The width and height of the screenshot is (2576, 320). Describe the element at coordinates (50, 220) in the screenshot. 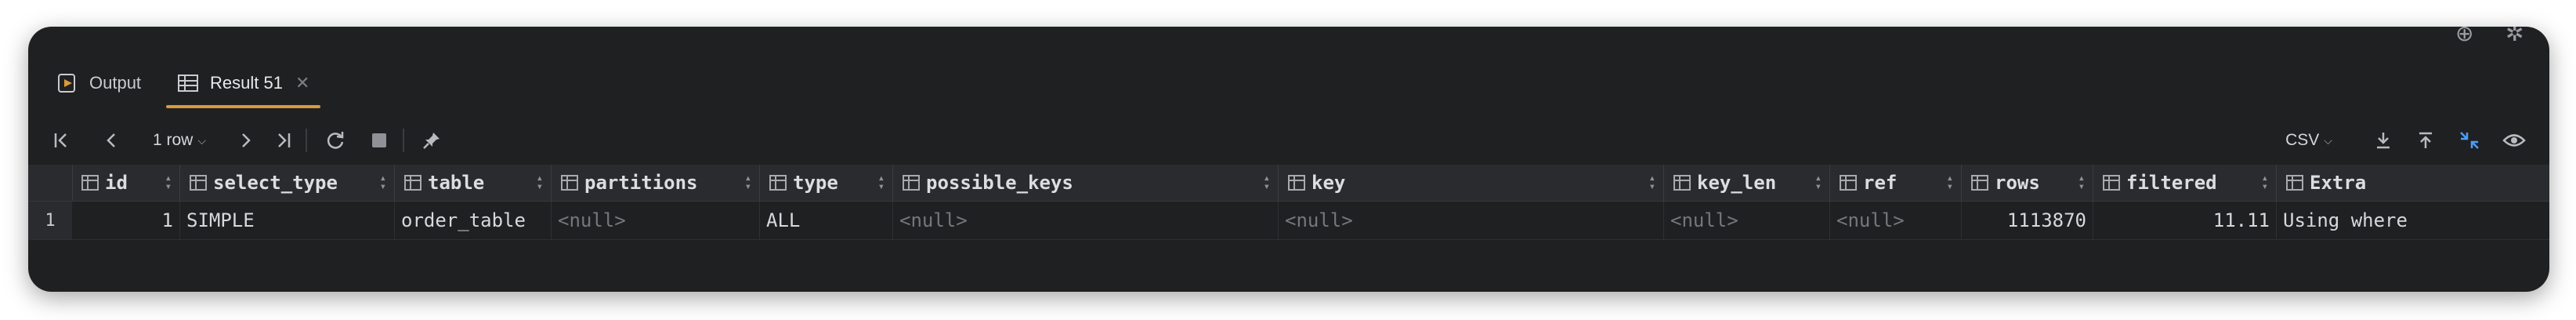

I see `row-number: 1` at that location.